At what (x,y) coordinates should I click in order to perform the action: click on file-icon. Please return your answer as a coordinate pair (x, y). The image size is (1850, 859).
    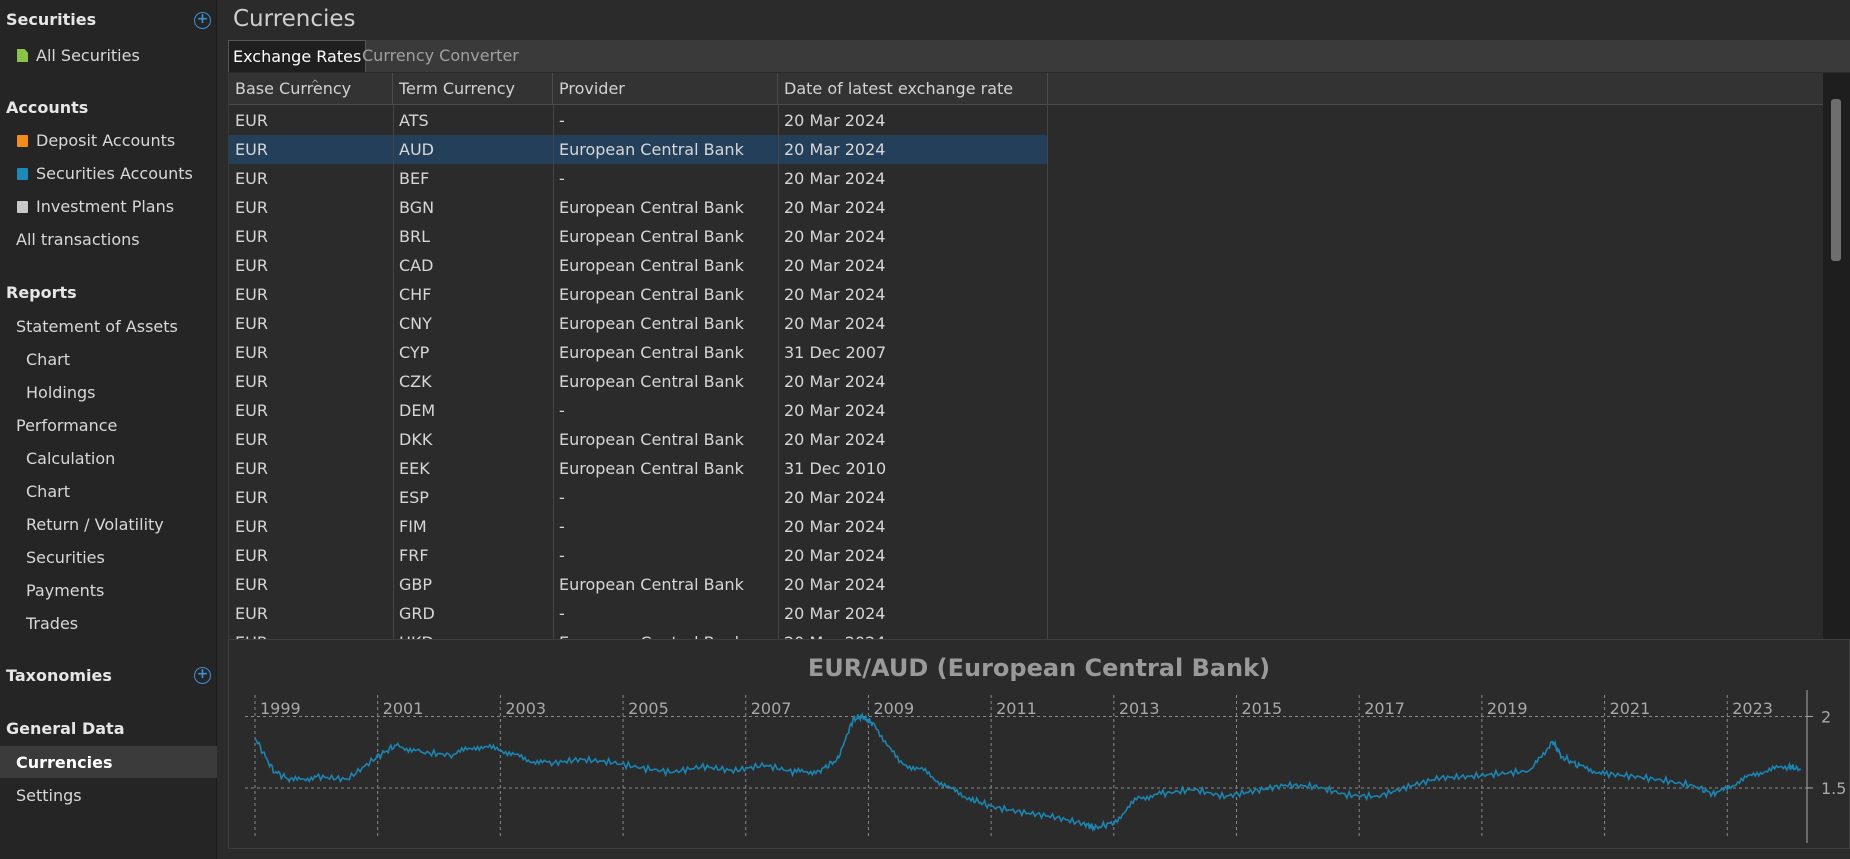
    Looking at the image, I should click on (22, 55).